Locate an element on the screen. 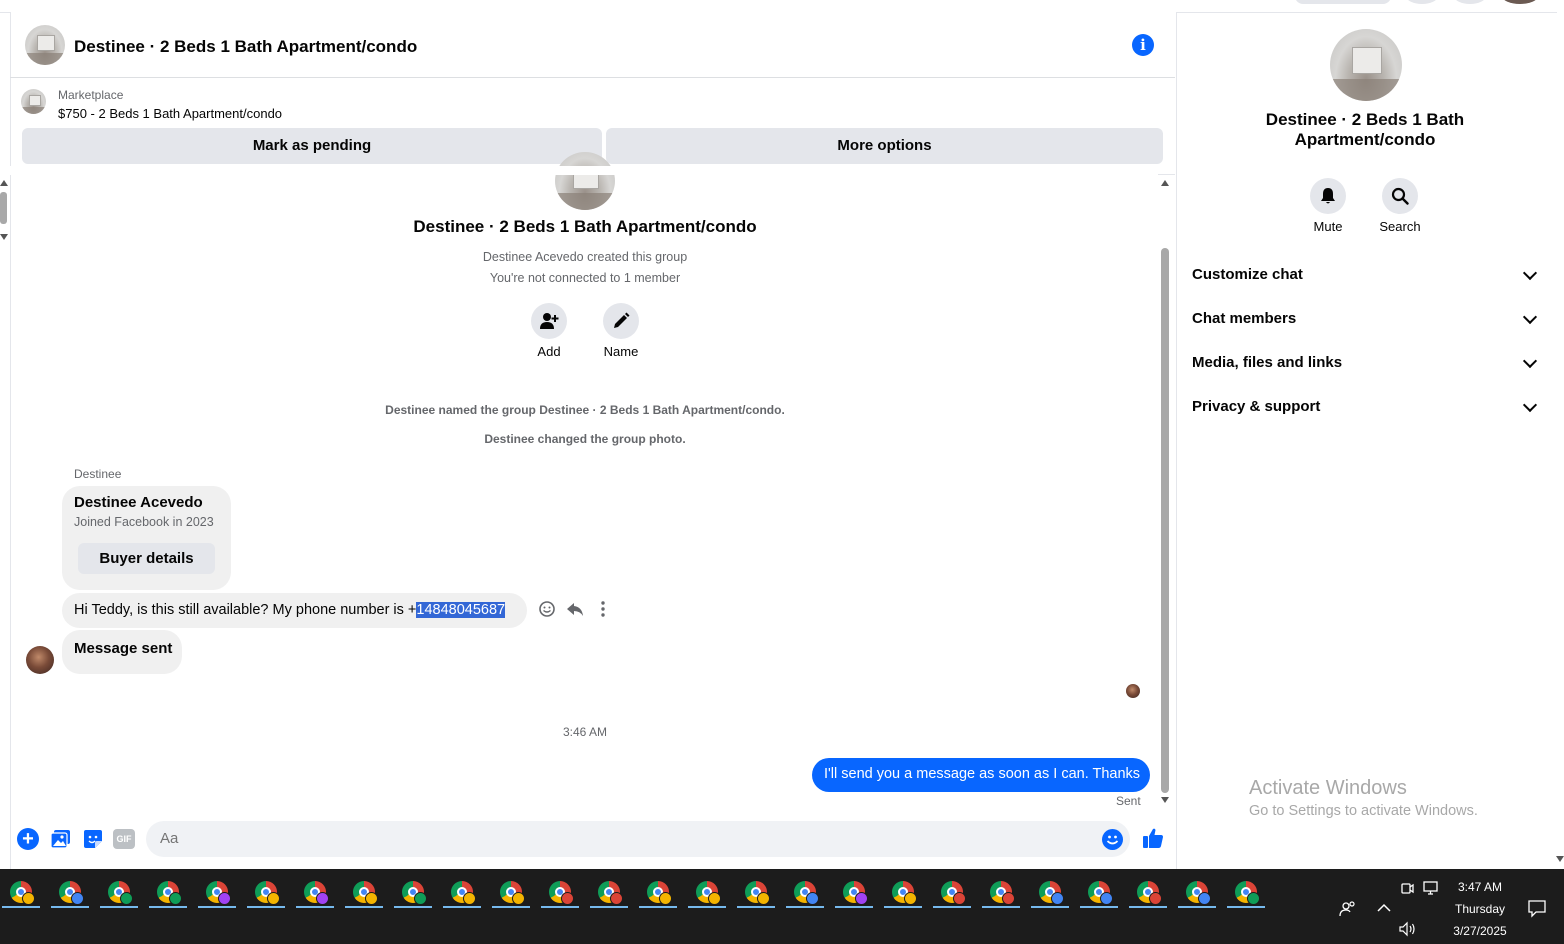 The height and width of the screenshot is (944, 1564). mark-as-pending-button: Mark as pending is located at coordinates (312, 146).